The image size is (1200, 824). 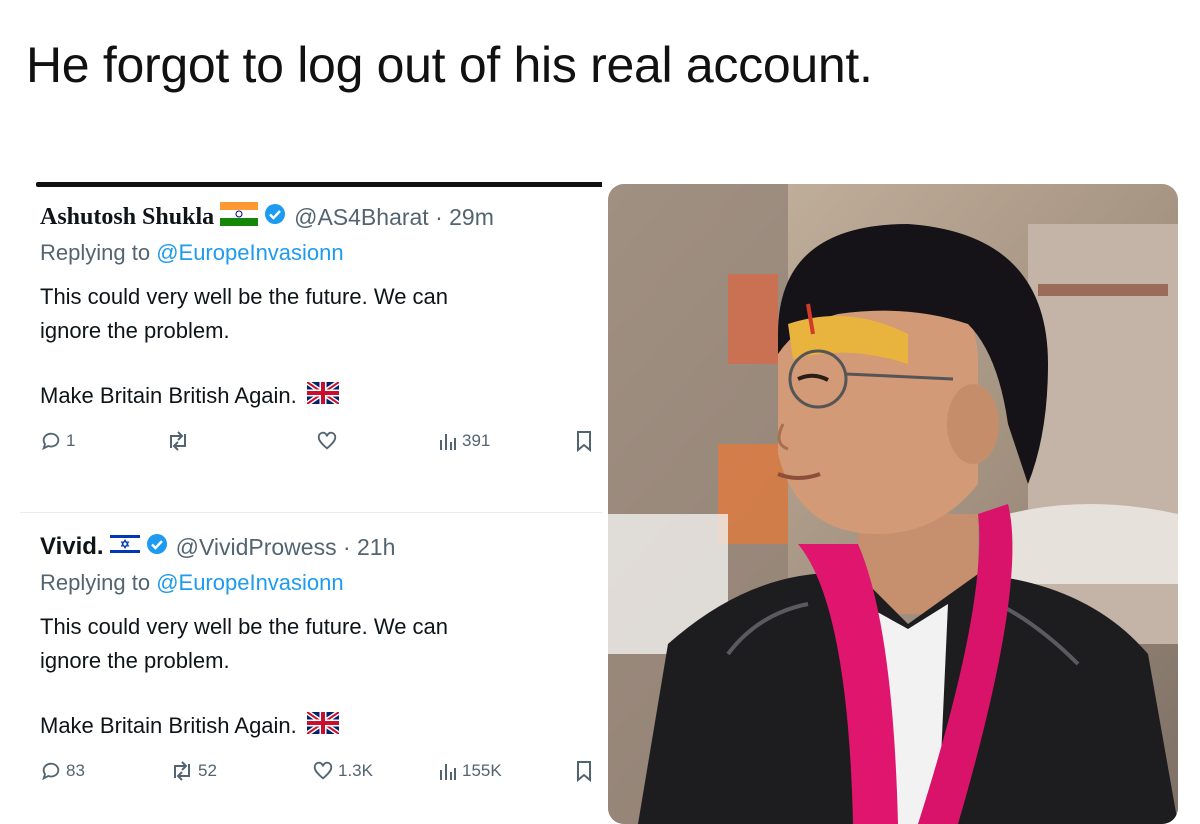 I want to click on like-button: 1.3K, so click(x=342, y=771).